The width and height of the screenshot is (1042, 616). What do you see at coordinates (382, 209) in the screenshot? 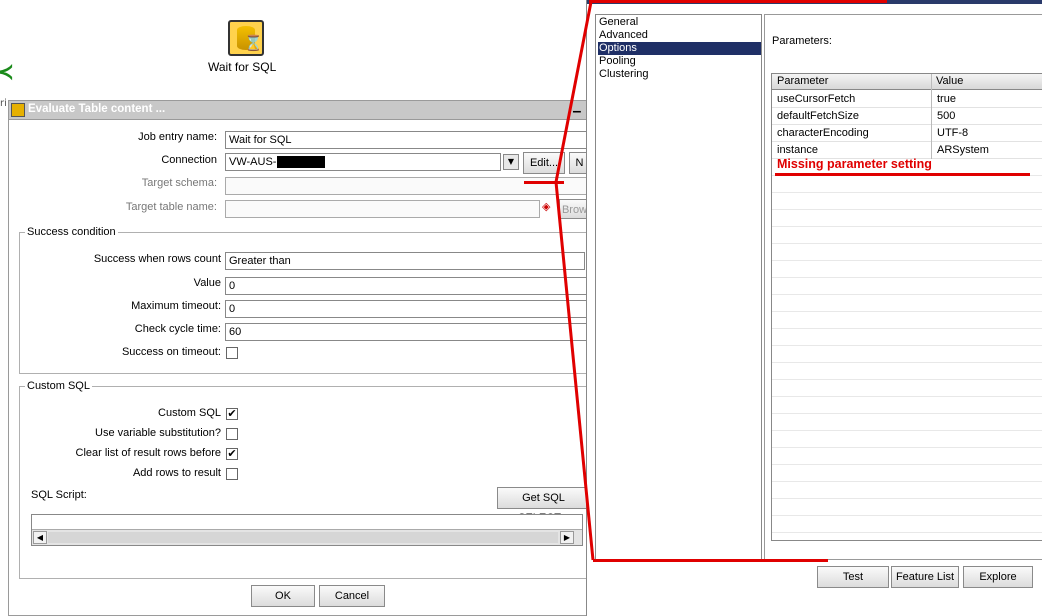
I see `target-table-input` at bounding box center [382, 209].